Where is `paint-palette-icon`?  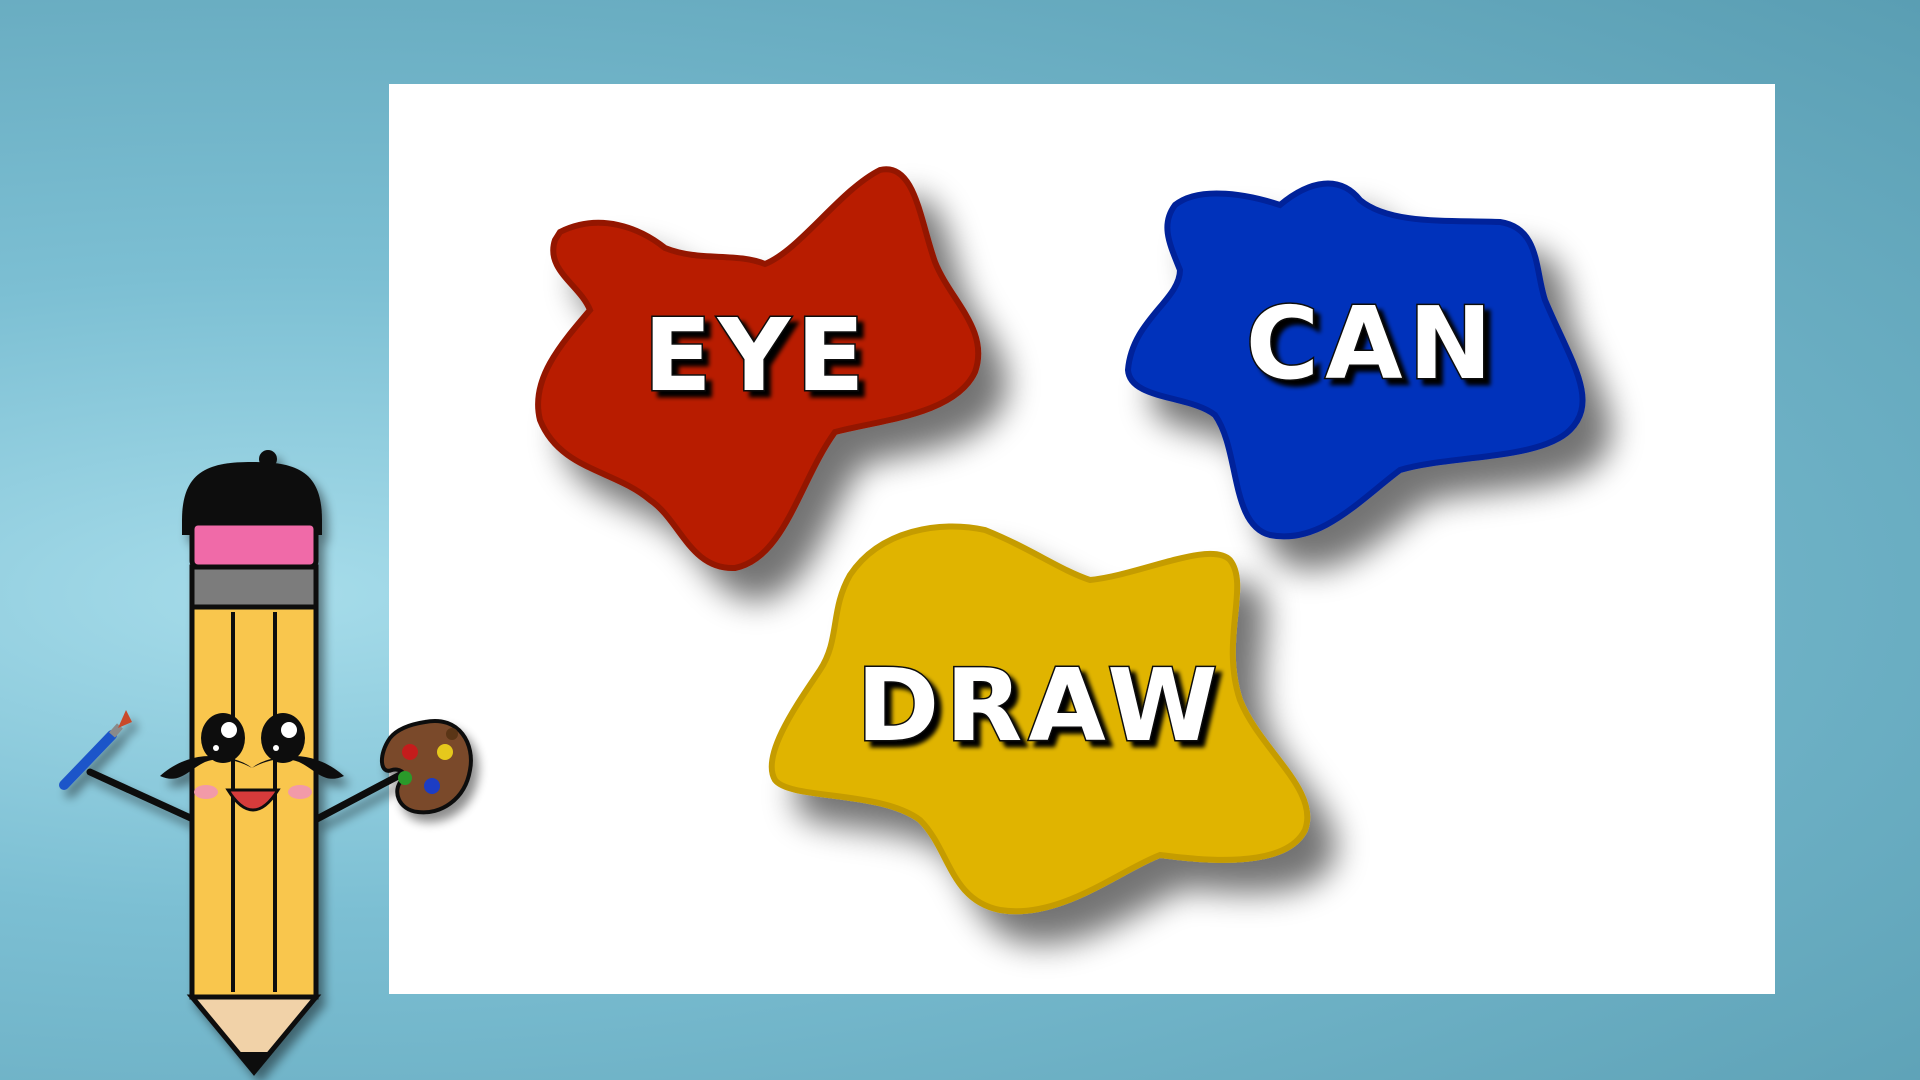 paint-palette-icon is located at coordinates (426, 766).